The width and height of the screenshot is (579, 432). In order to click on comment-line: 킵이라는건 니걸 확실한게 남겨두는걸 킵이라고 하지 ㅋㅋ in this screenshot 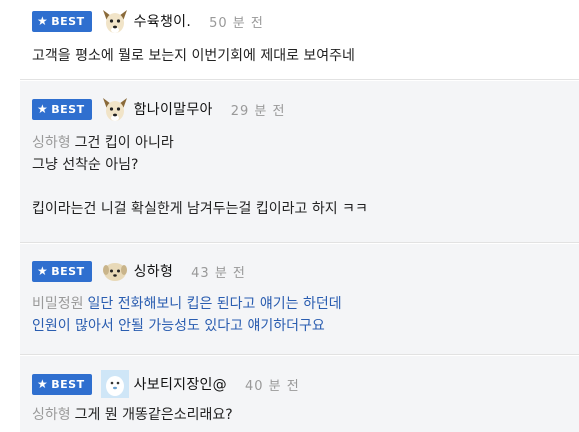, I will do `click(200, 209)`.